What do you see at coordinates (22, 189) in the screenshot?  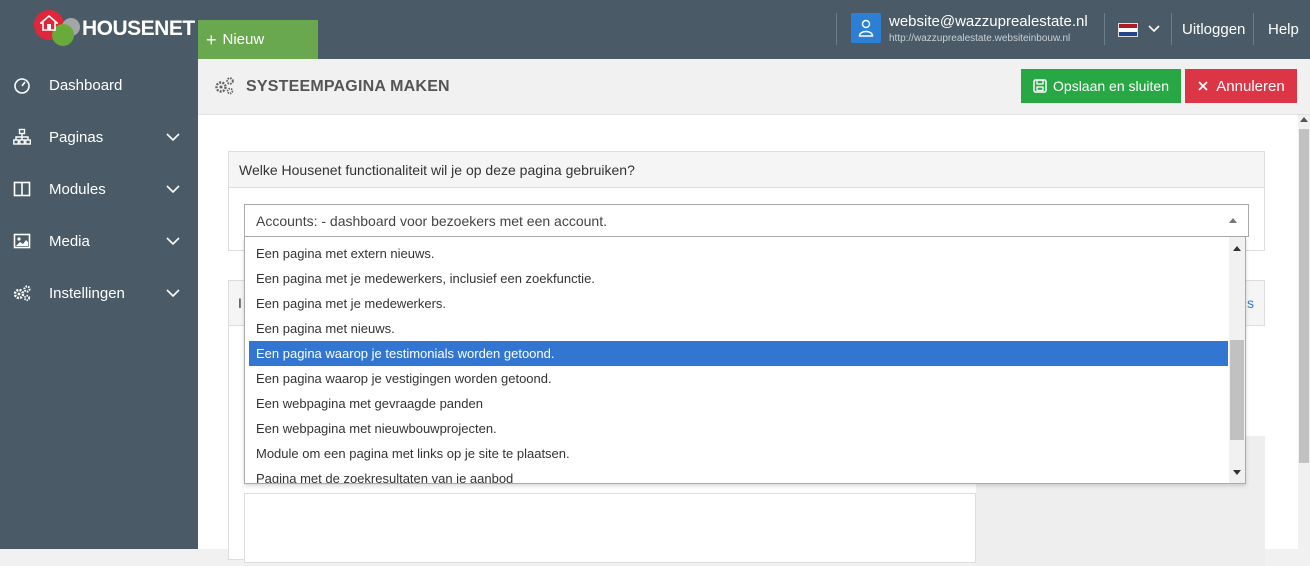 I see `columns-icon` at bounding box center [22, 189].